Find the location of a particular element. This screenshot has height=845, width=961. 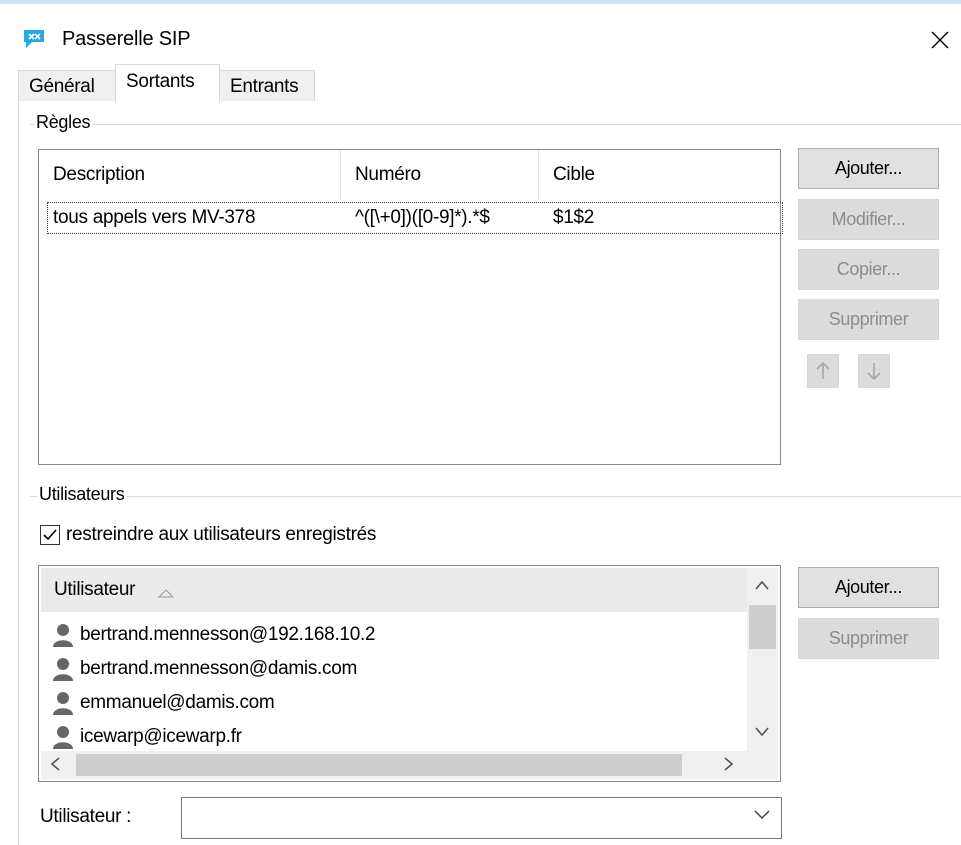

chevron-down-icon is located at coordinates (762, 815).